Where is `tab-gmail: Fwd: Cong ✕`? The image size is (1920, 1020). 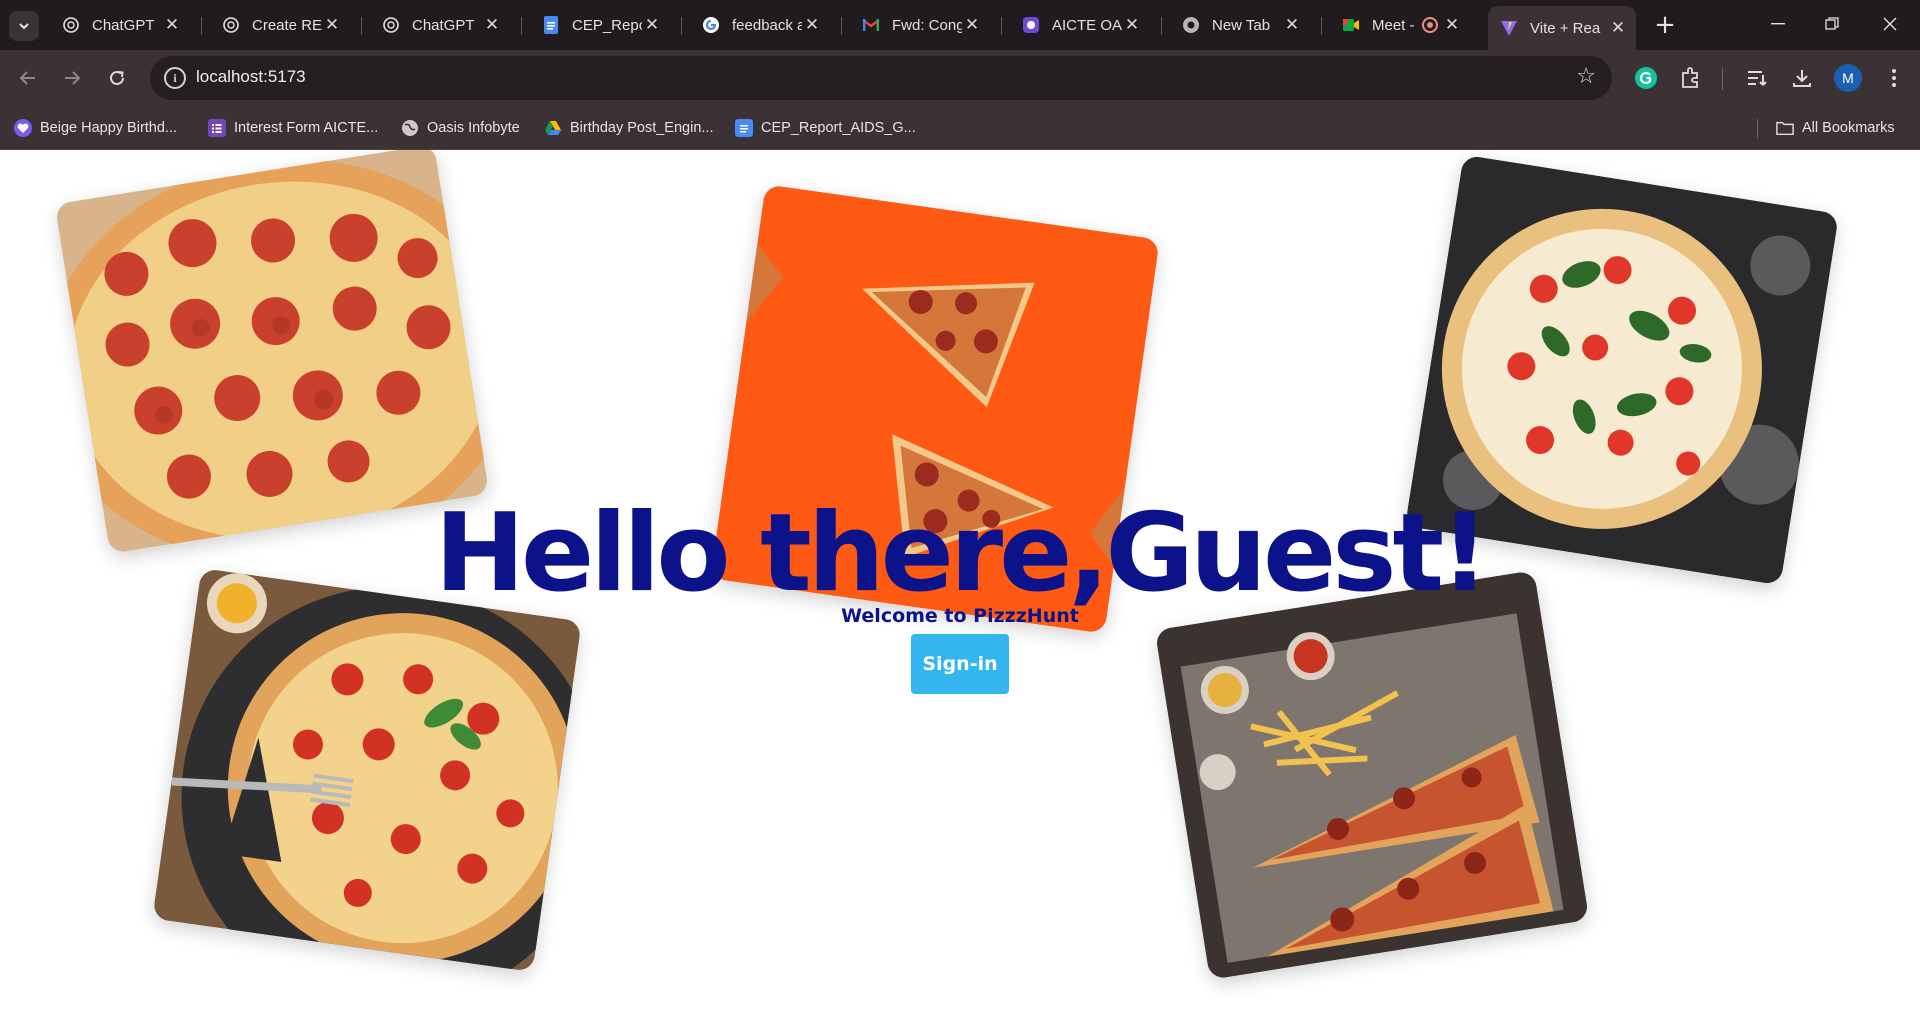
tab-gmail: Fwd: Cong ✕ is located at coordinates (920, 25).